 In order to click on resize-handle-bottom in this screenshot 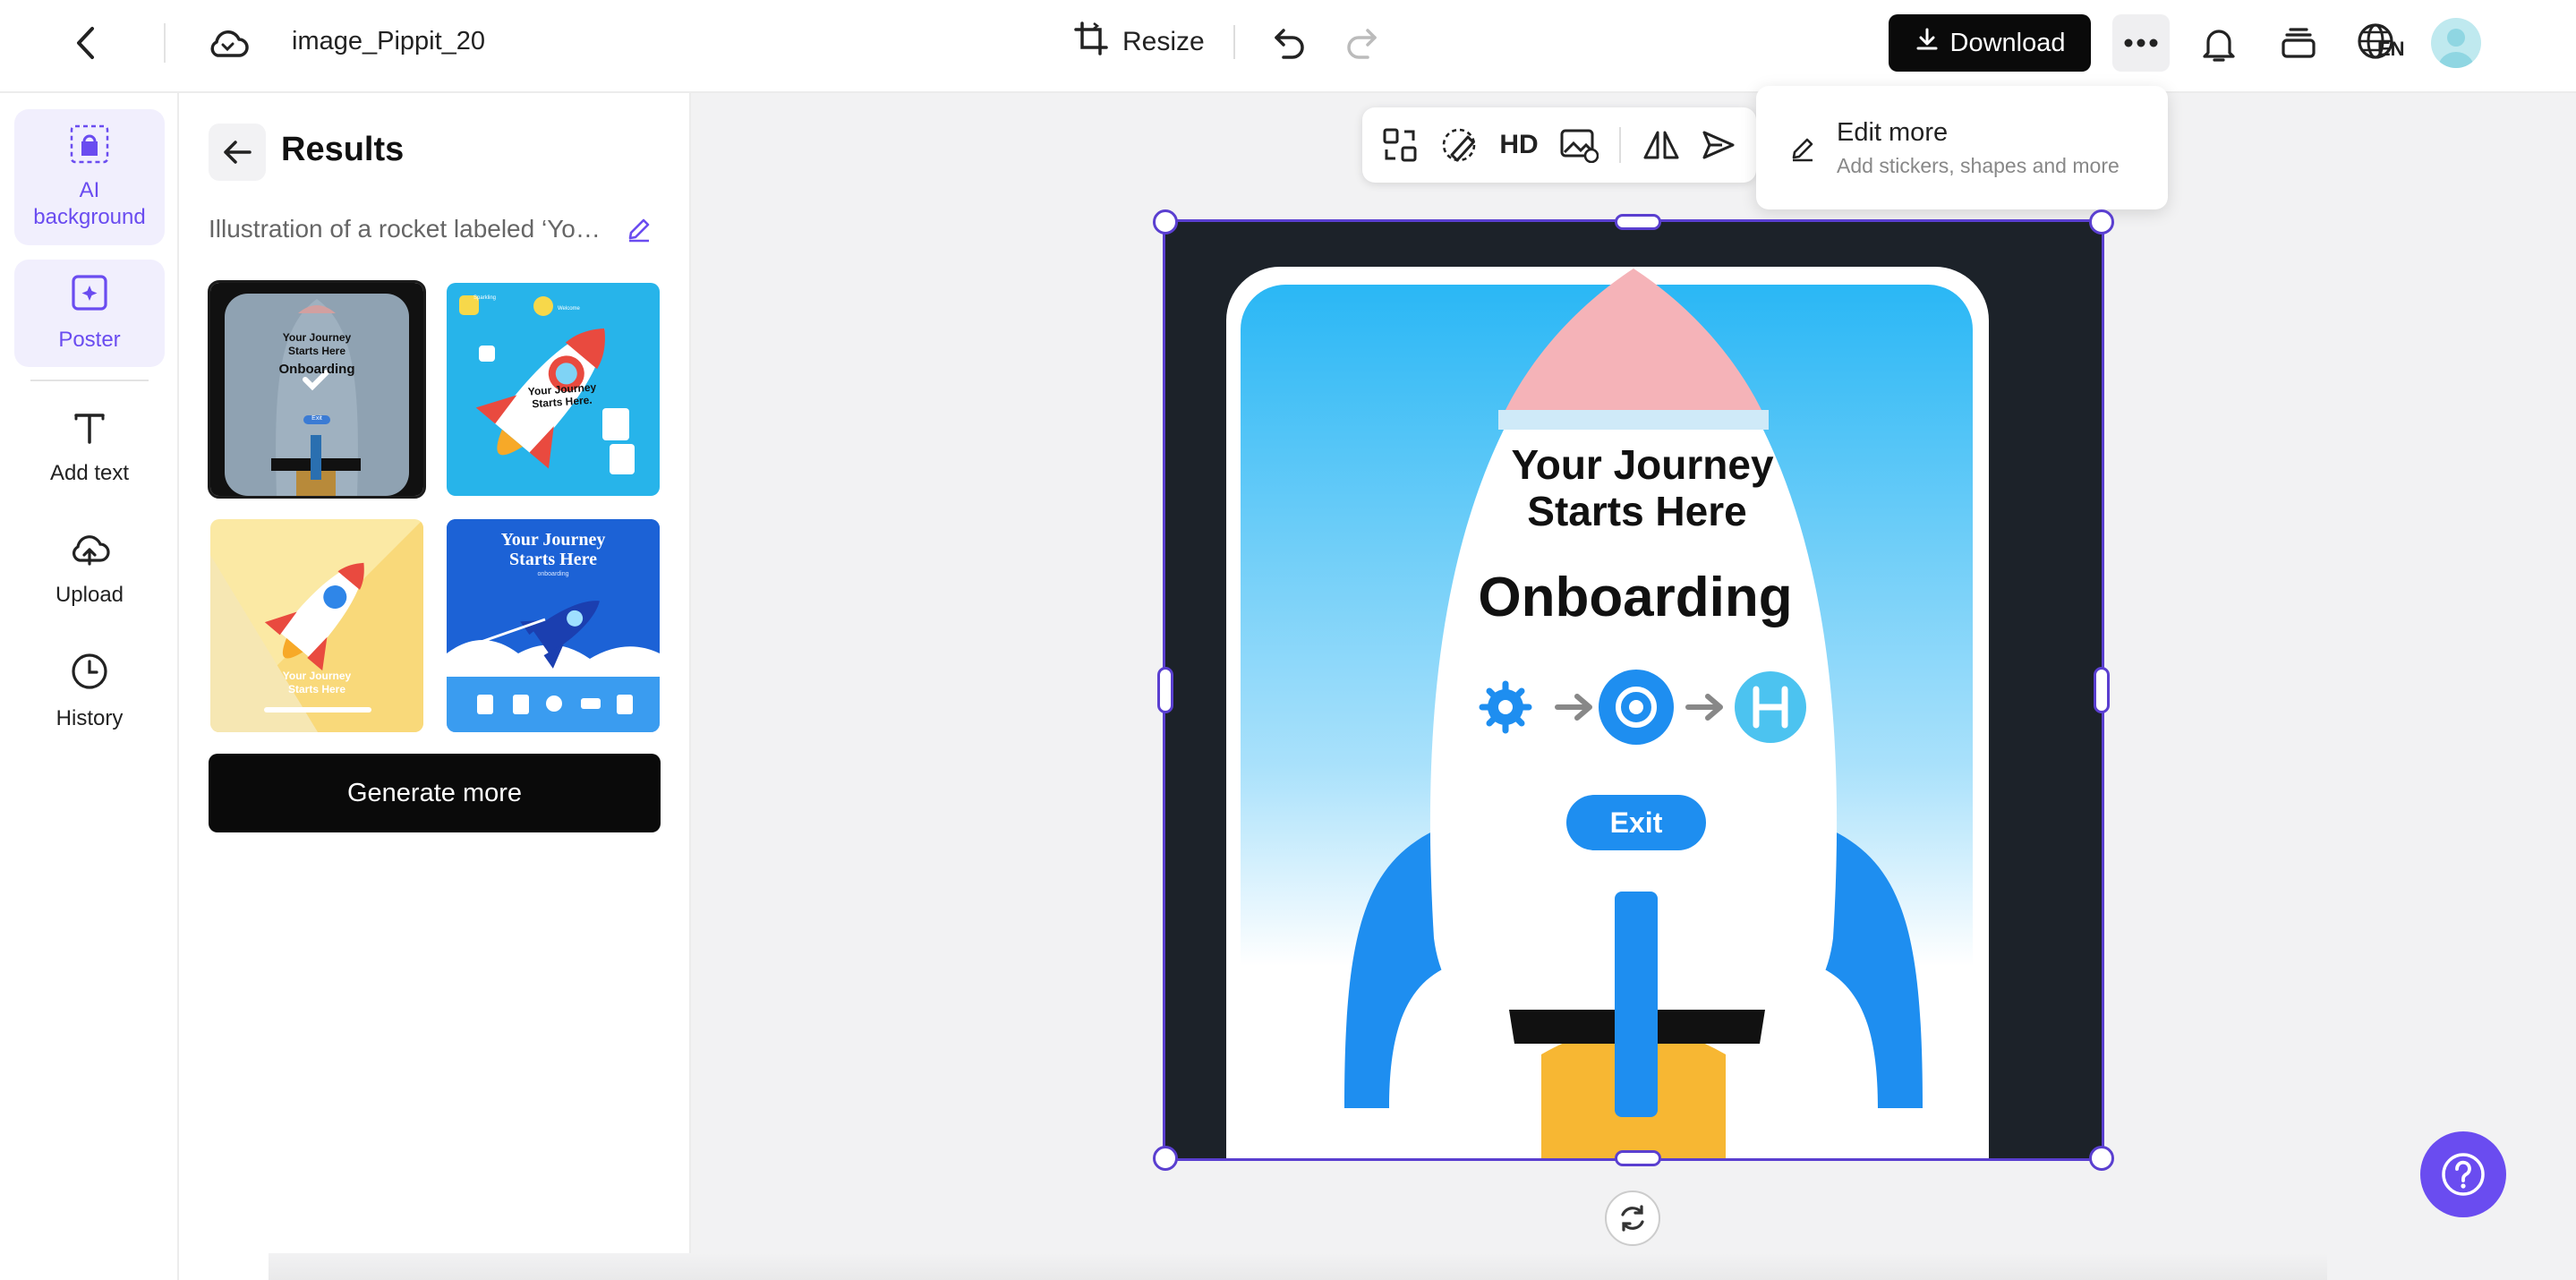, I will do `click(1638, 1158)`.